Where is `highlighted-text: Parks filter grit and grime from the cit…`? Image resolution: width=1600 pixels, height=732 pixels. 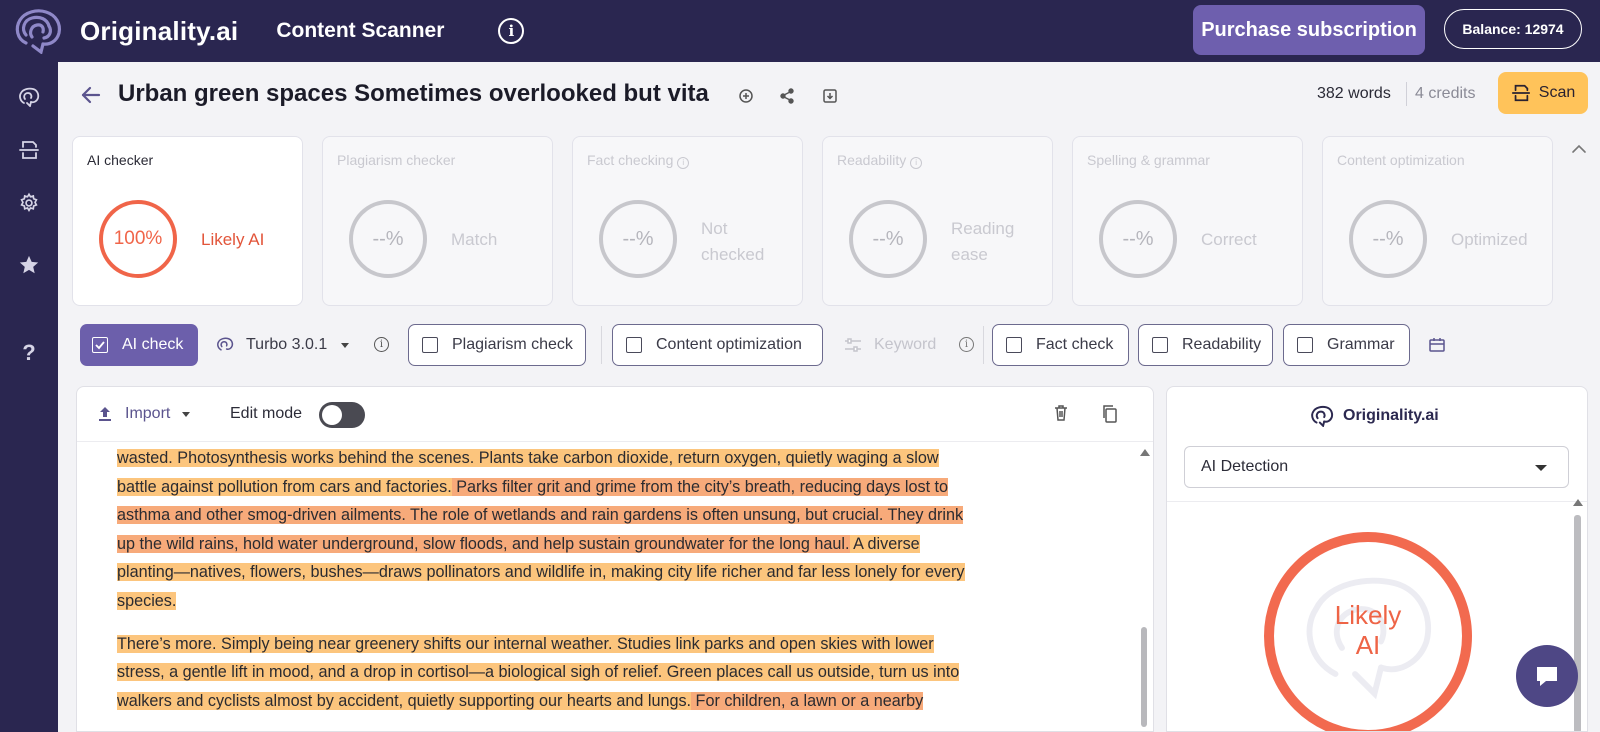
highlighted-text: Parks filter grit and grime from the cit… is located at coordinates (700, 486).